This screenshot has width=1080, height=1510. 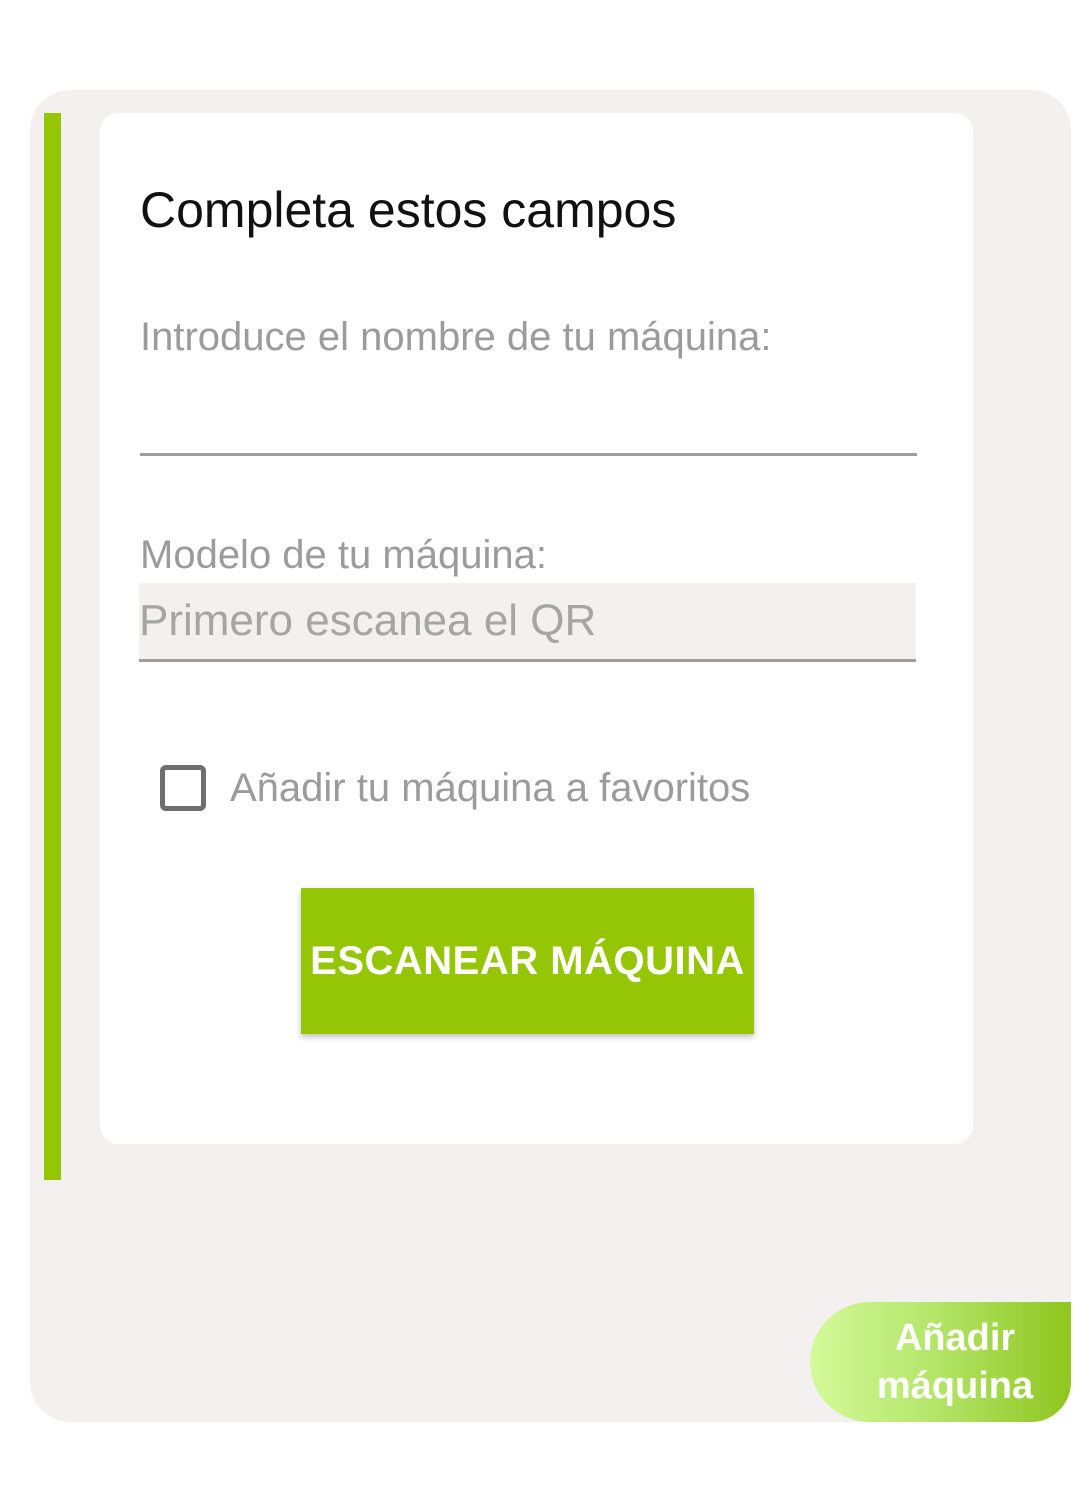 I want to click on favorite-checkbox, so click(x=183, y=788).